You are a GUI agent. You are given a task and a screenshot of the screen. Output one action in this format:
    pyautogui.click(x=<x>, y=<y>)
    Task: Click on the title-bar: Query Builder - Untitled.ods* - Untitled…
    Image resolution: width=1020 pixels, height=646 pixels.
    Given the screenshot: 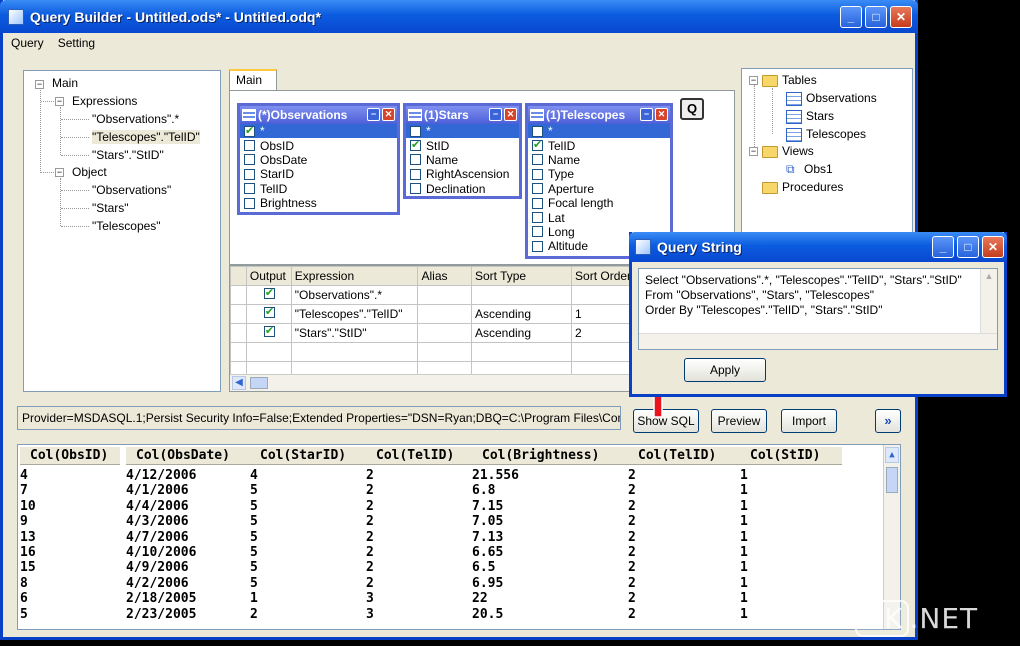 What is the action you would take?
    pyautogui.click(x=459, y=16)
    